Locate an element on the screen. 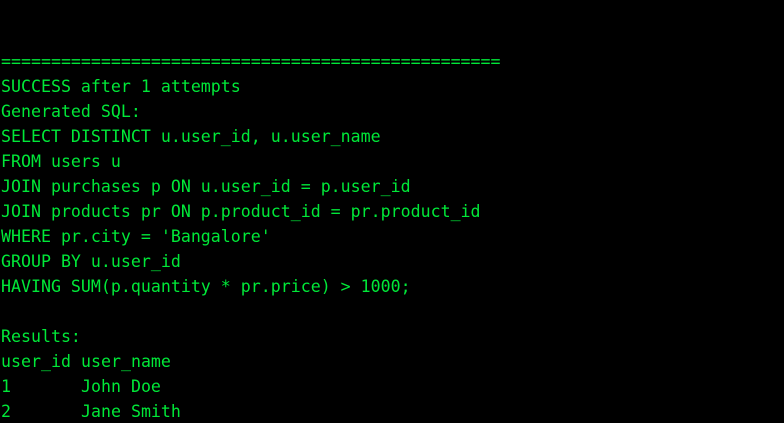  sql-line: WHERE pr.city = 'Bangalore' is located at coordinates (136, 236).